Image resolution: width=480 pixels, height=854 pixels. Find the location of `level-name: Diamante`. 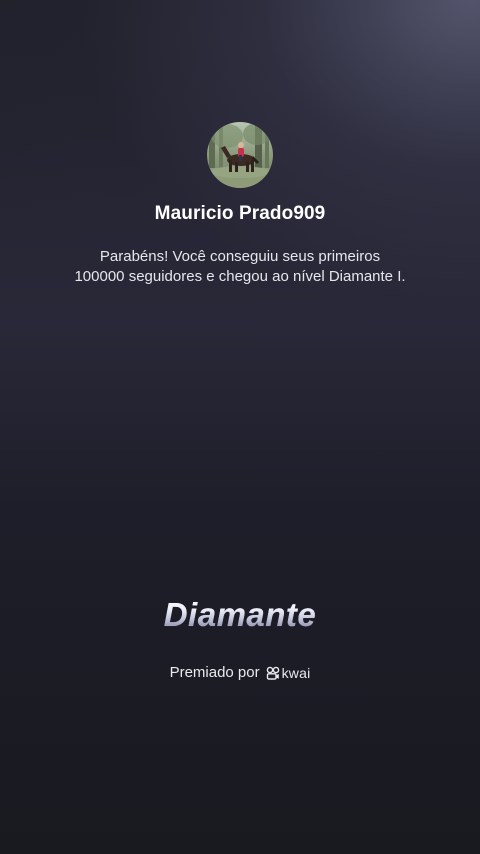

level-name: Diamante is located at coordinates (240, 614).